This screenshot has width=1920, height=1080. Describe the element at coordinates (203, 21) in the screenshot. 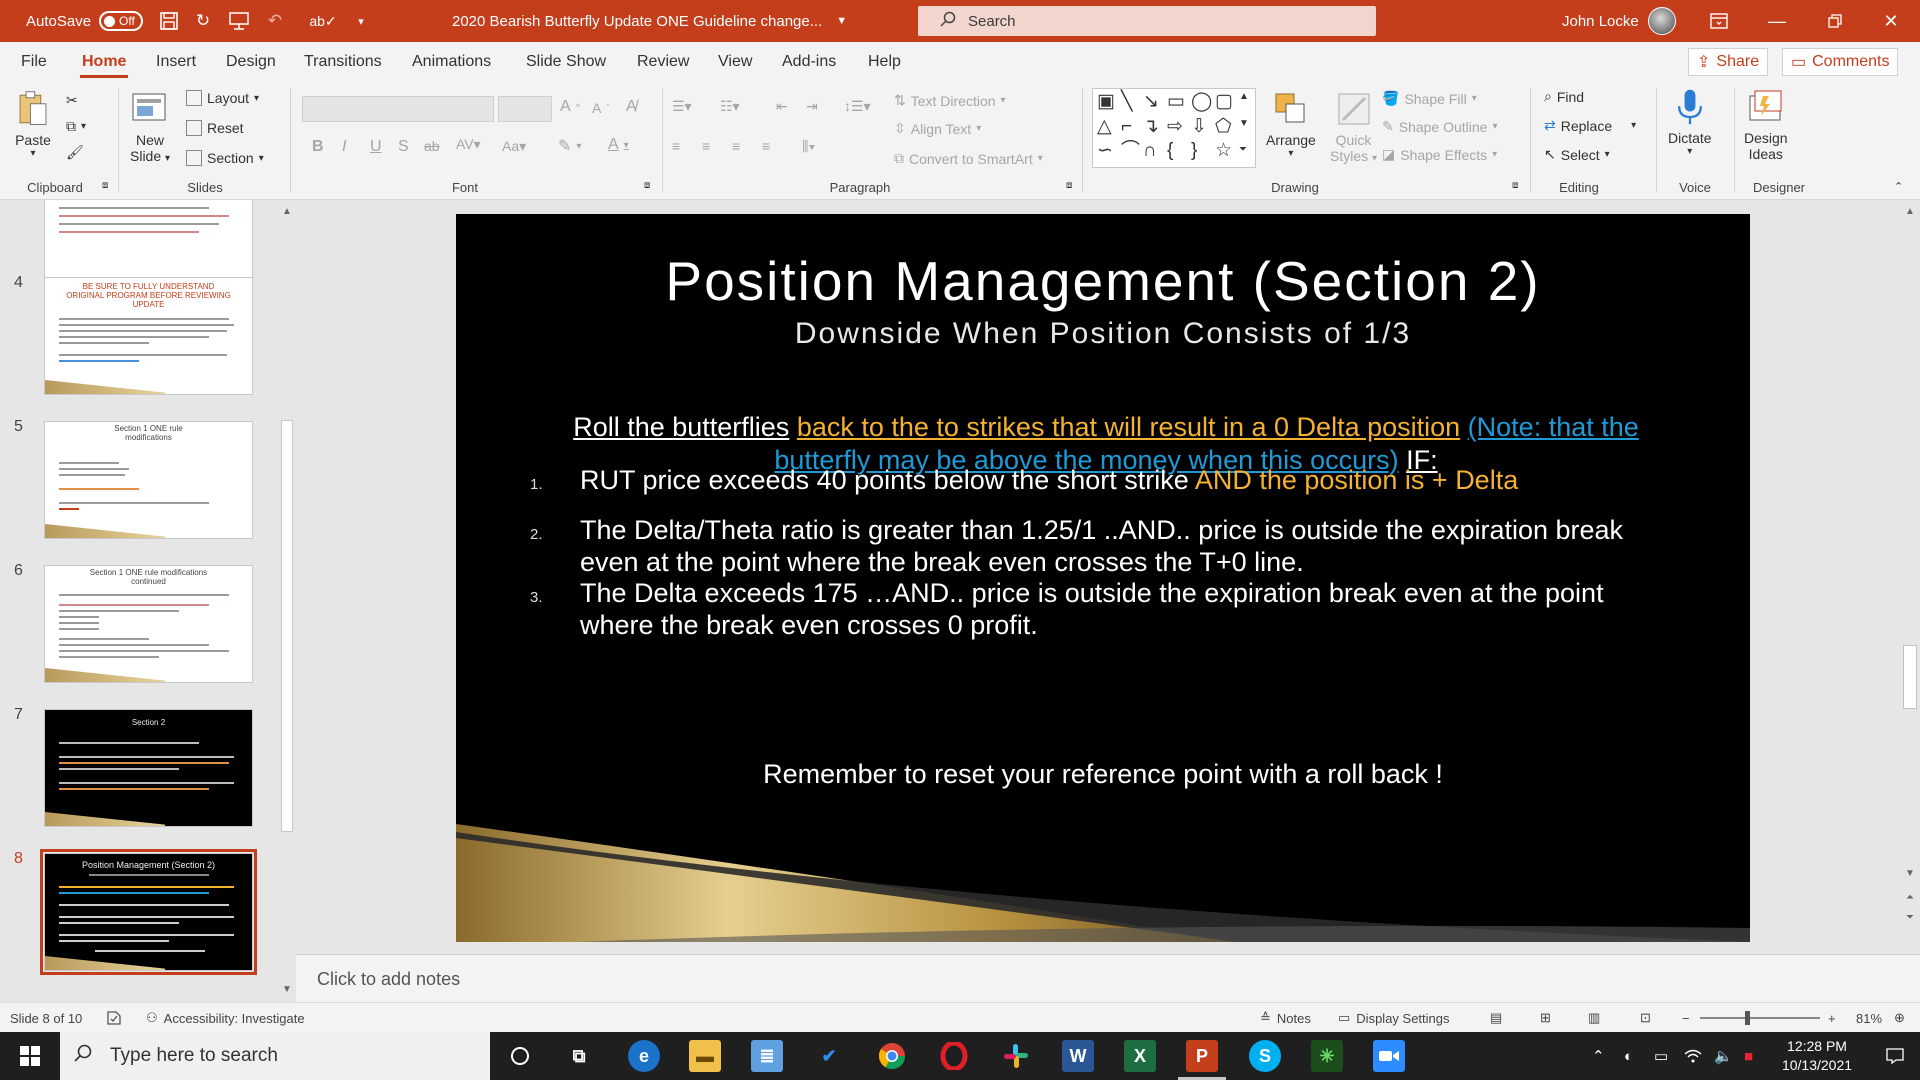

I see `redo-icon: ↻` at that location.